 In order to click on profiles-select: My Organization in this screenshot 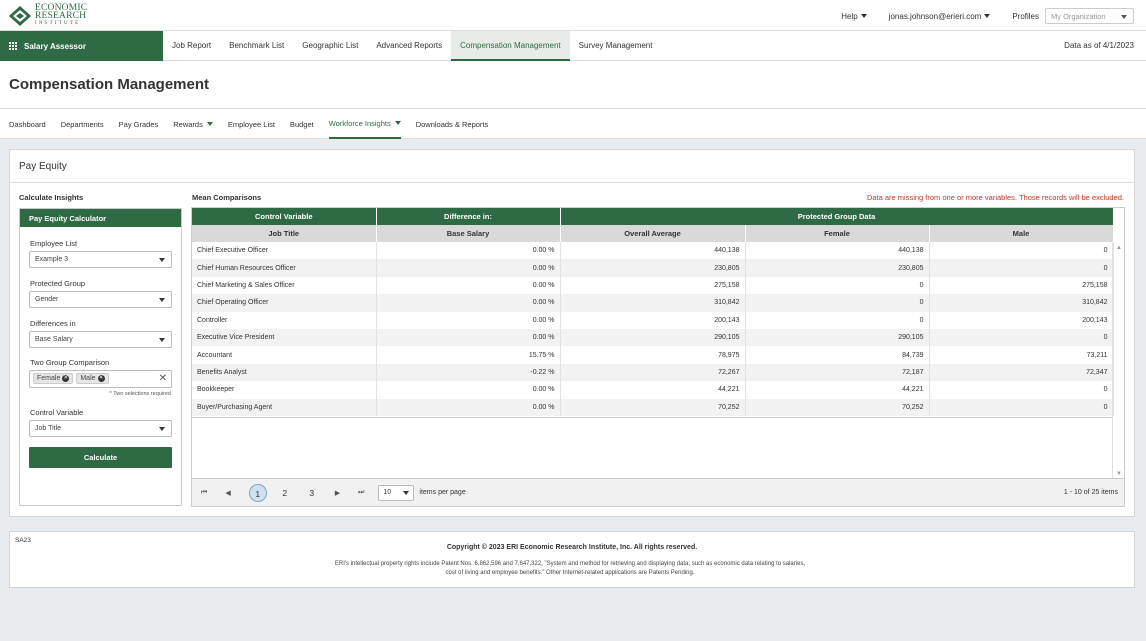, I will do `click(1089, 16)`.